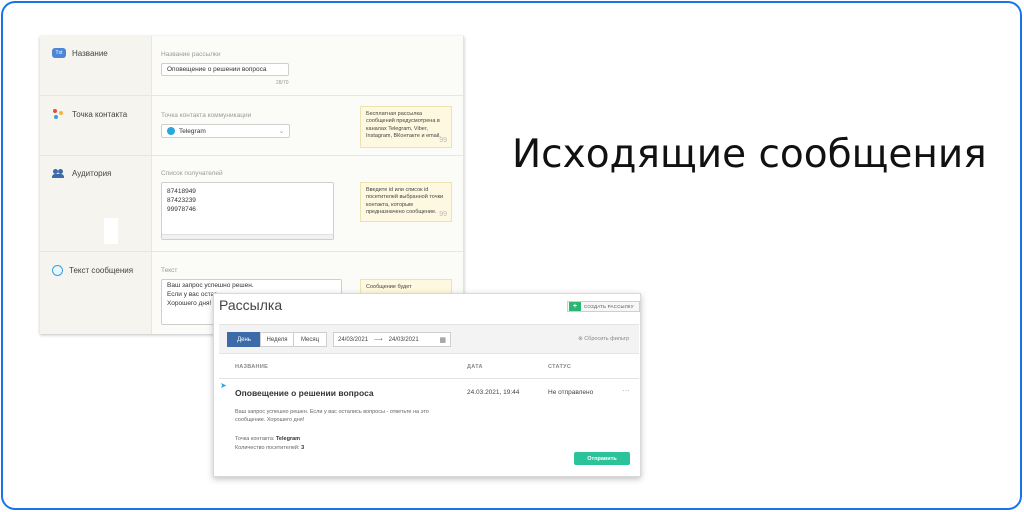  I want to click on audience-caption: Список получателей, so click(192, 173).